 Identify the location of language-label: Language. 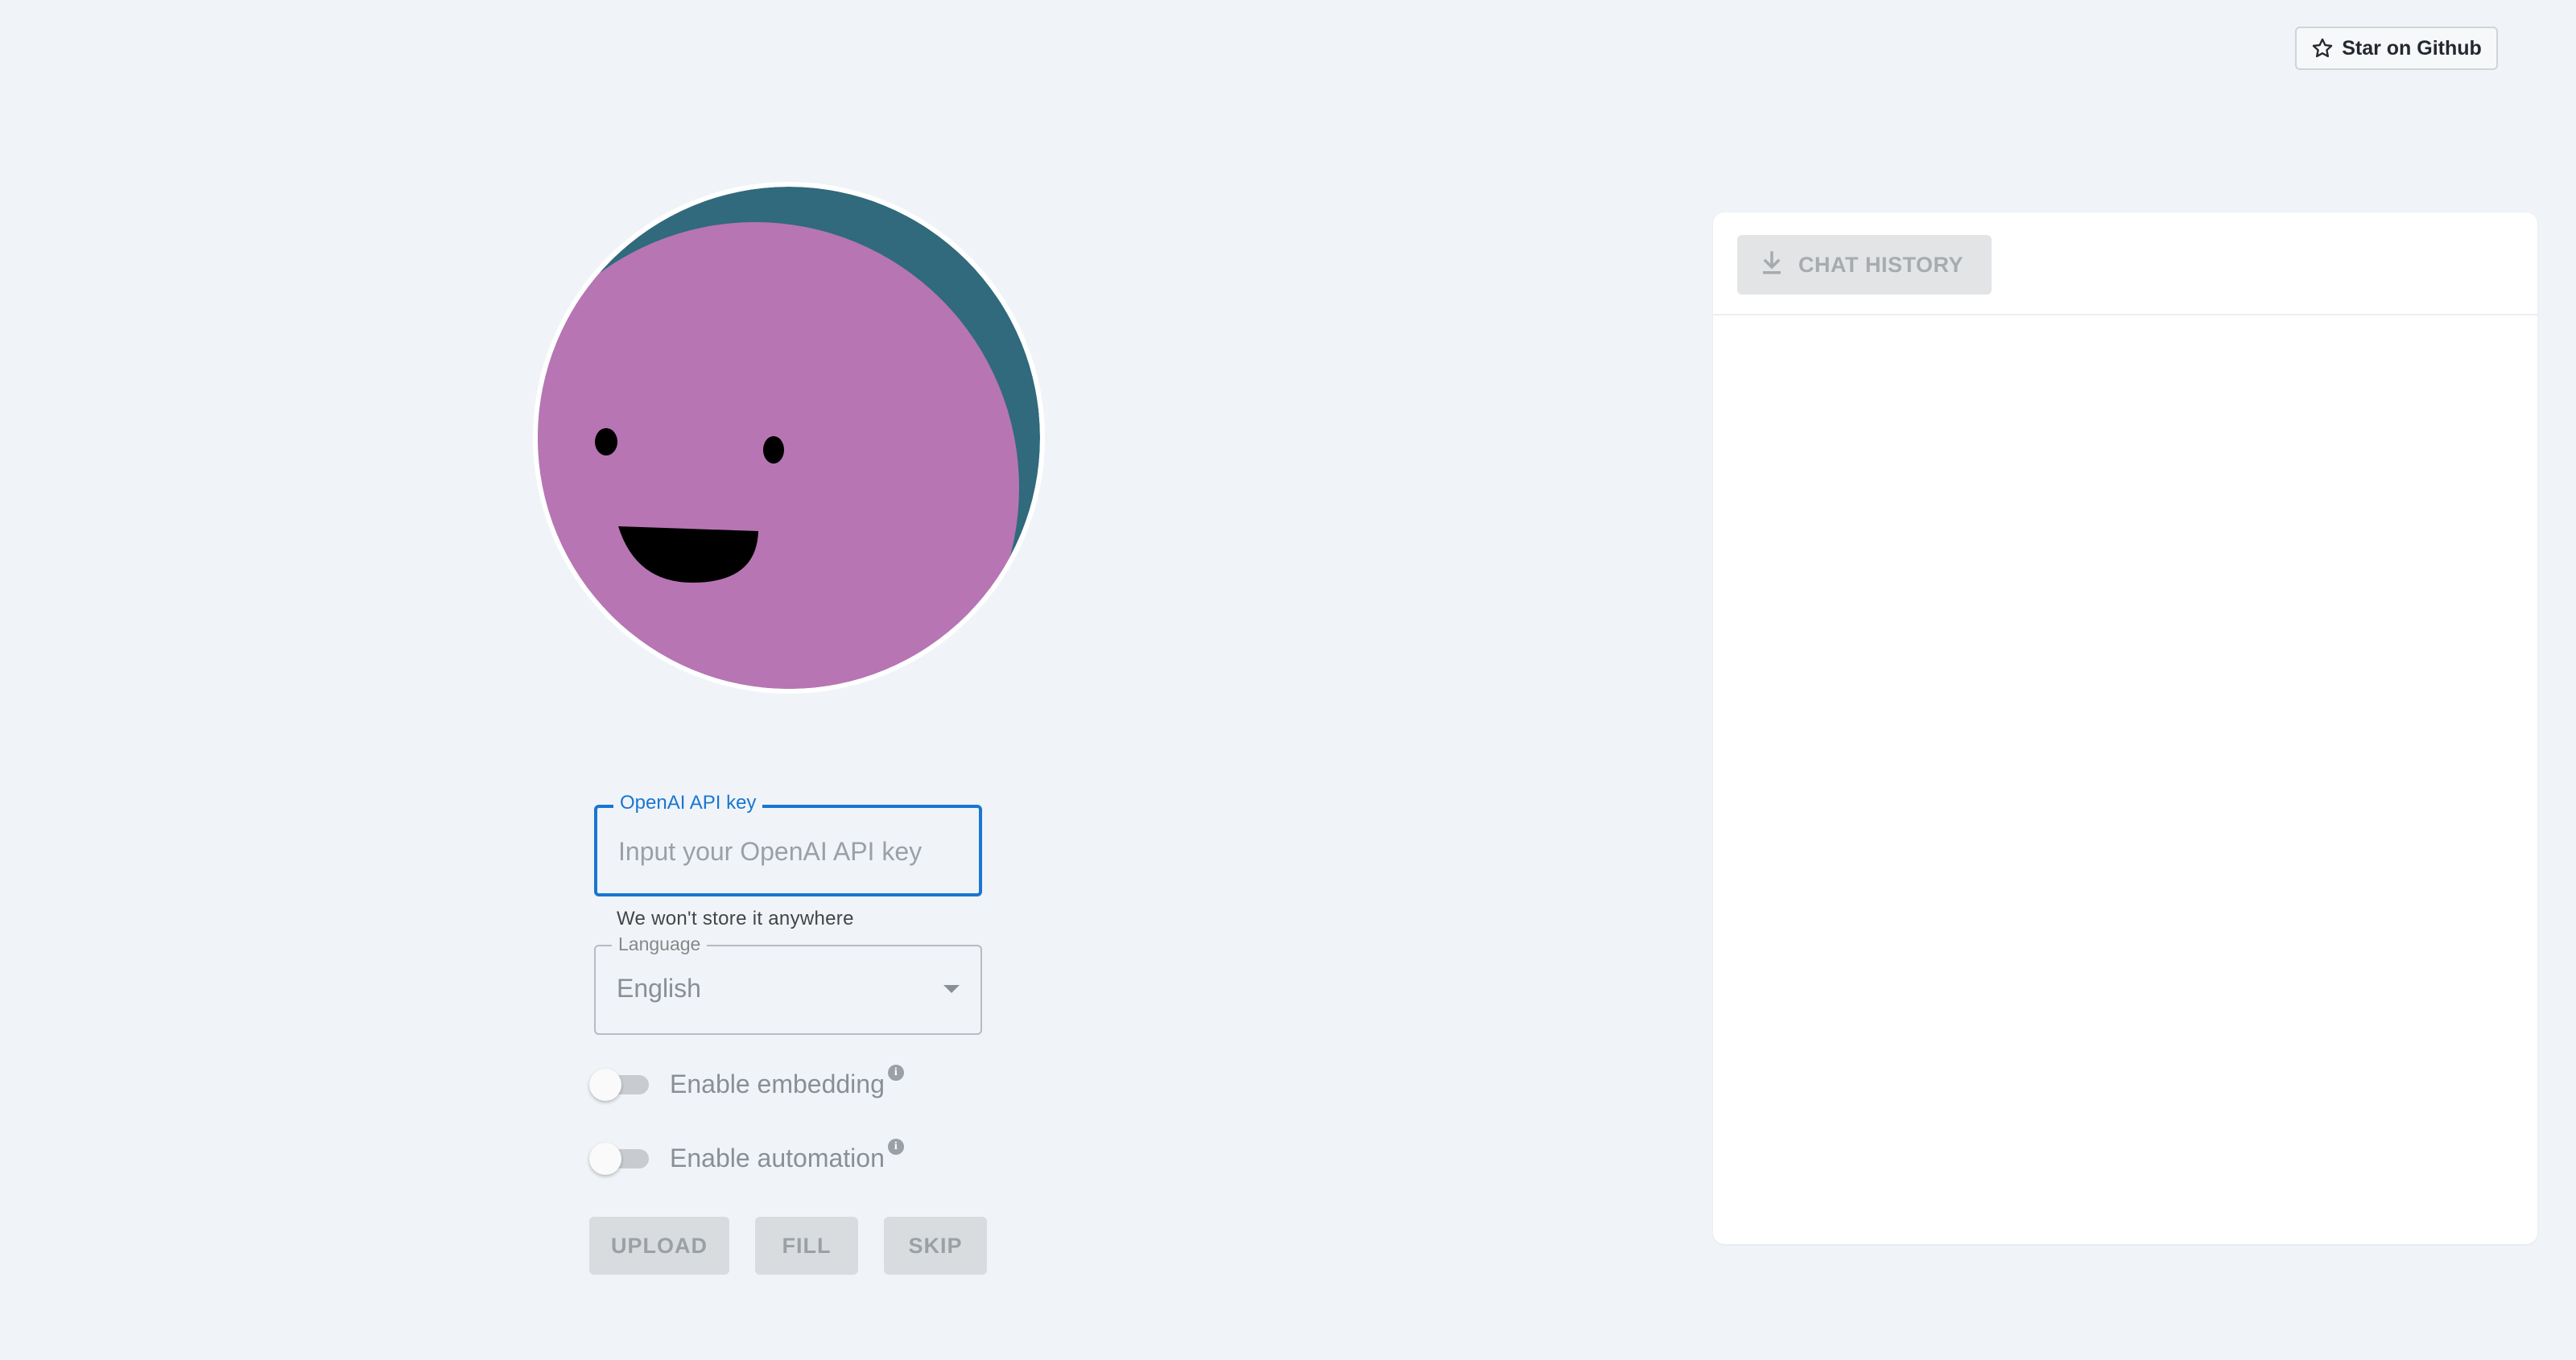
(660, 944).